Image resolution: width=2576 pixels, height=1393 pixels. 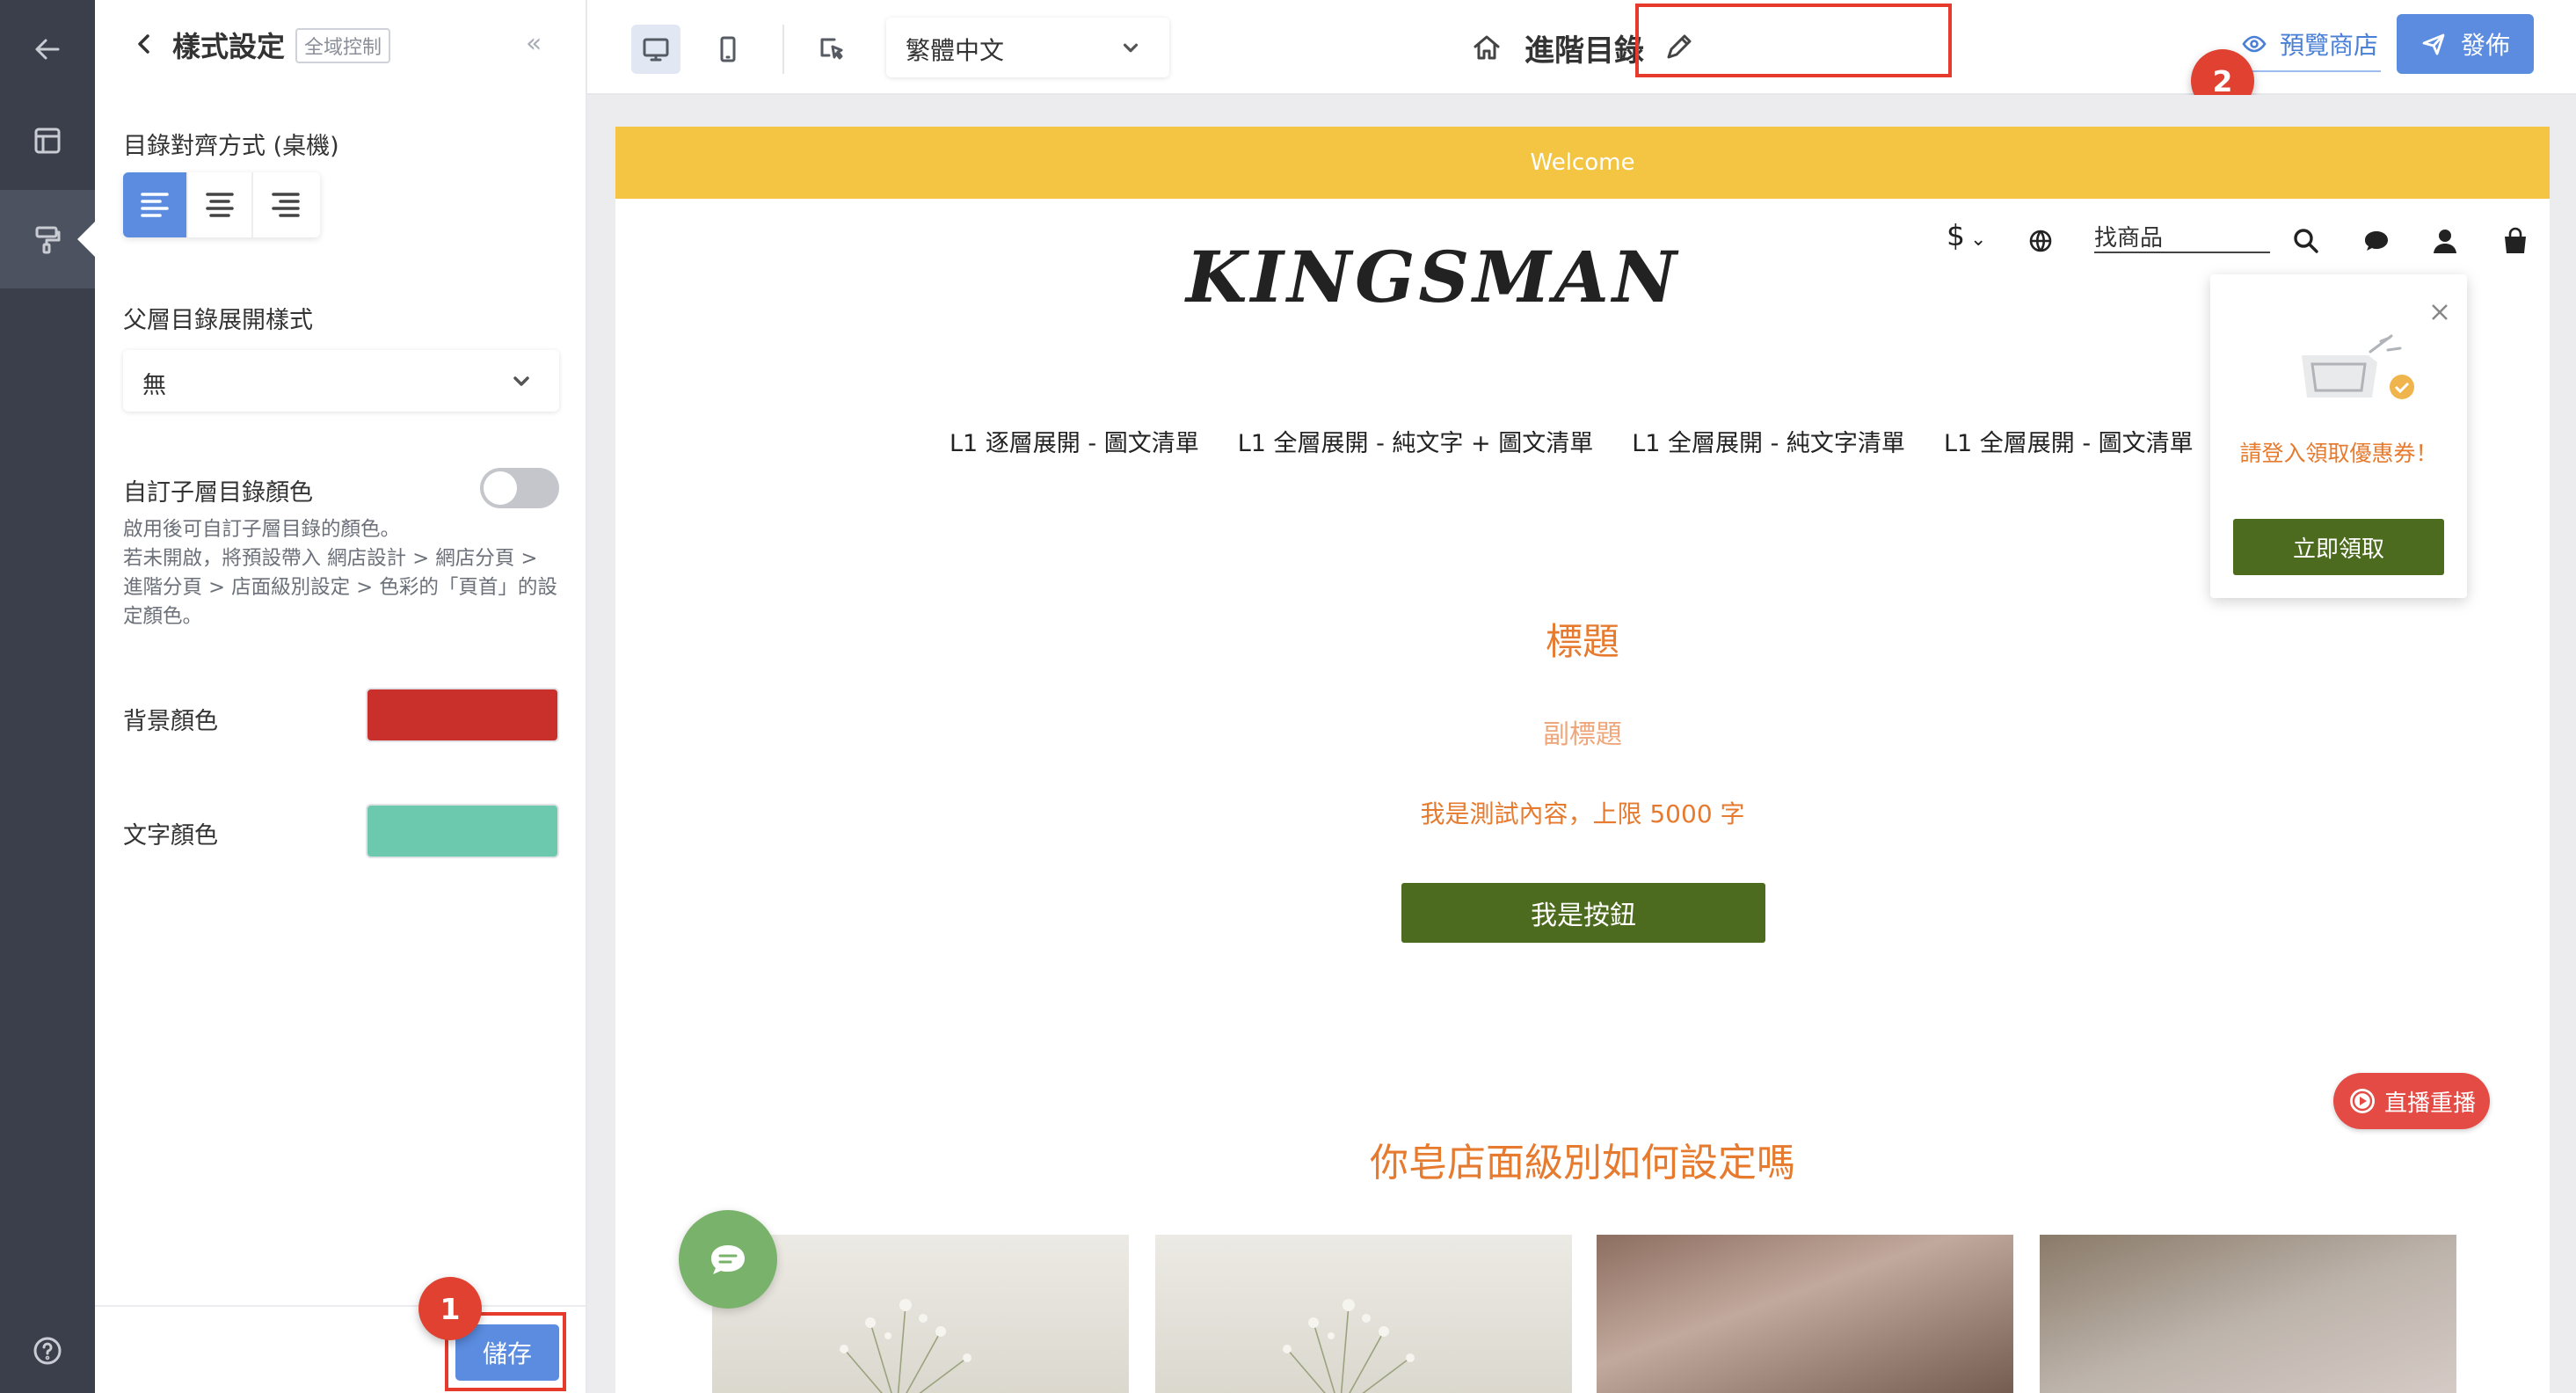 What do you see at coordinates (519, 488) in the screenshot?
I see `custom-color-toggle` at bounding box center [519, 488].